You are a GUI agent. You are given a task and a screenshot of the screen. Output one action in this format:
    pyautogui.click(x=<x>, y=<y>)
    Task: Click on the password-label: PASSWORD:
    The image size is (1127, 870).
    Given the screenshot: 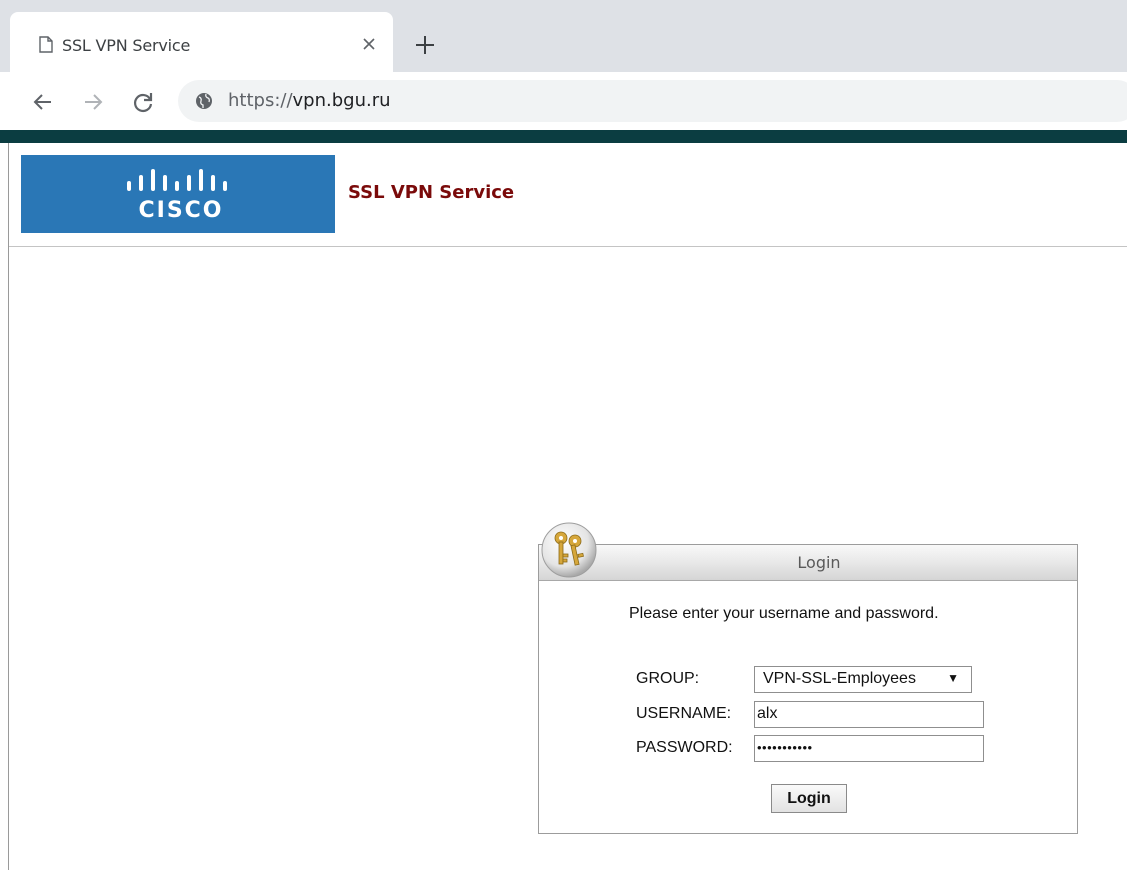 What is the action you would take?
    pyautogui.click(x=684, y=747)
    